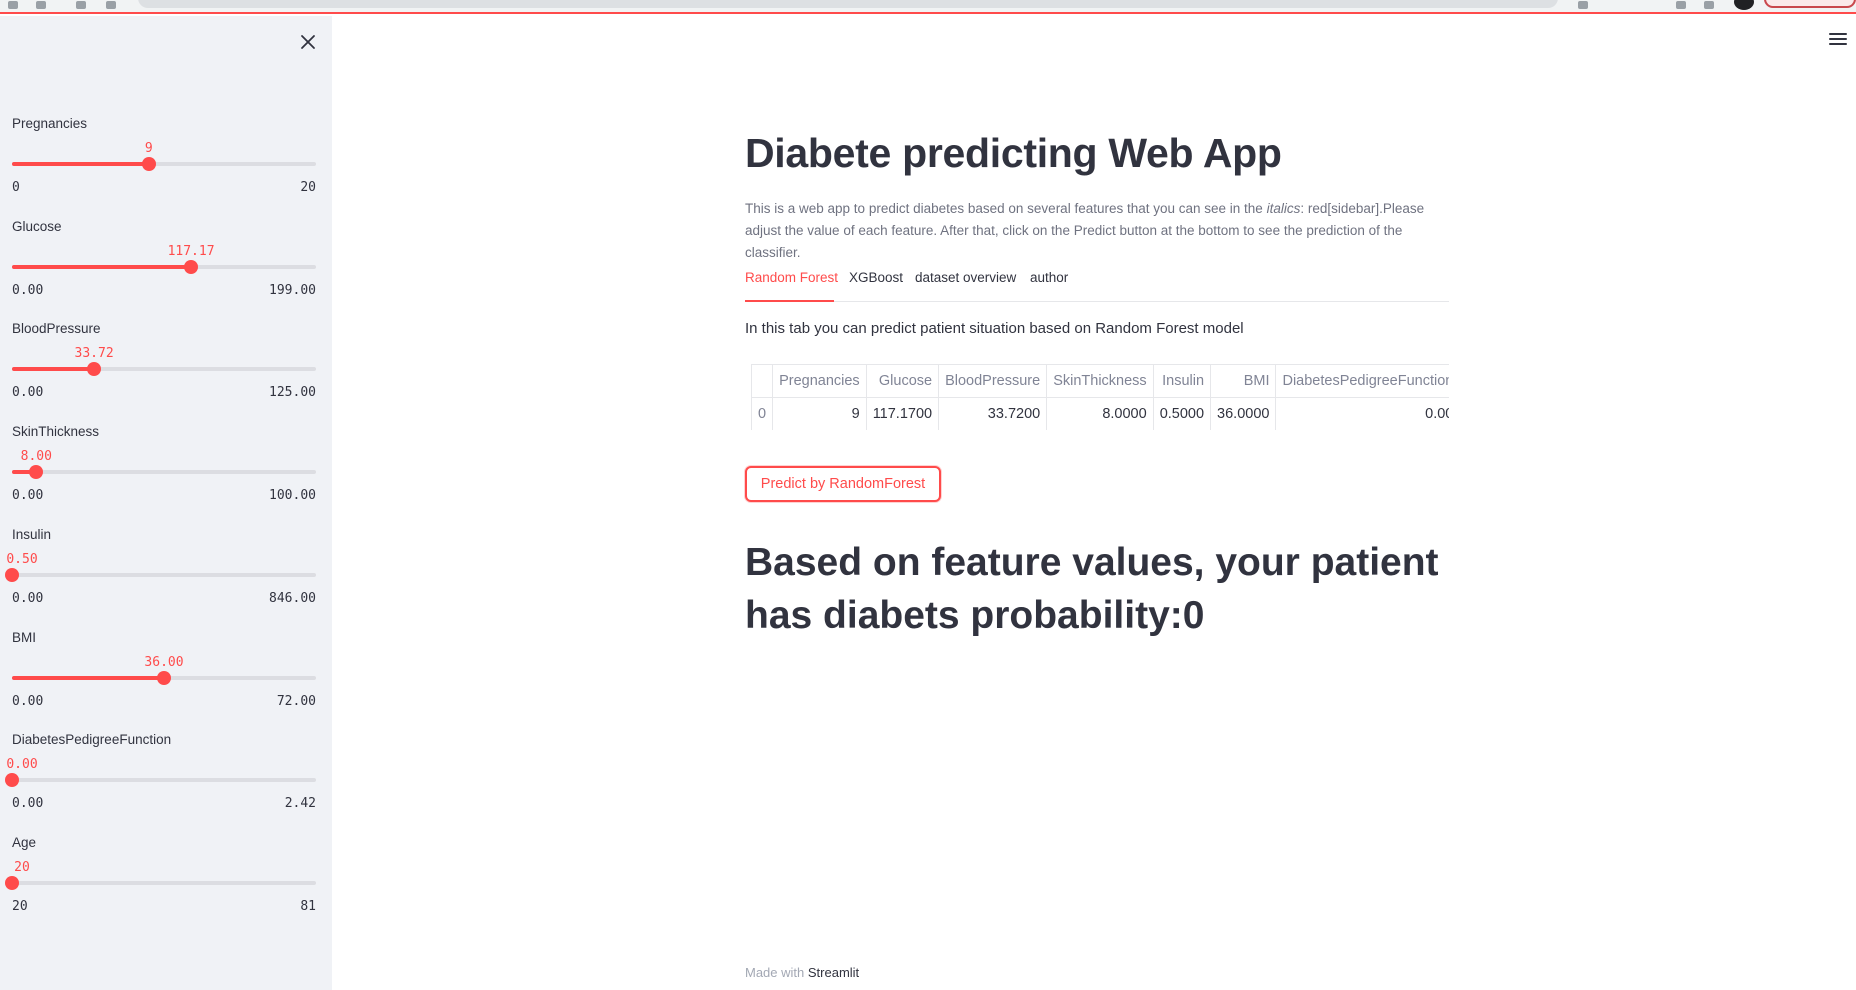 This screenshot has height=990, width=1856. Describe the element at coordinates (296, 701) in the screenshot. I see `slider-max: 72.00` at that location.